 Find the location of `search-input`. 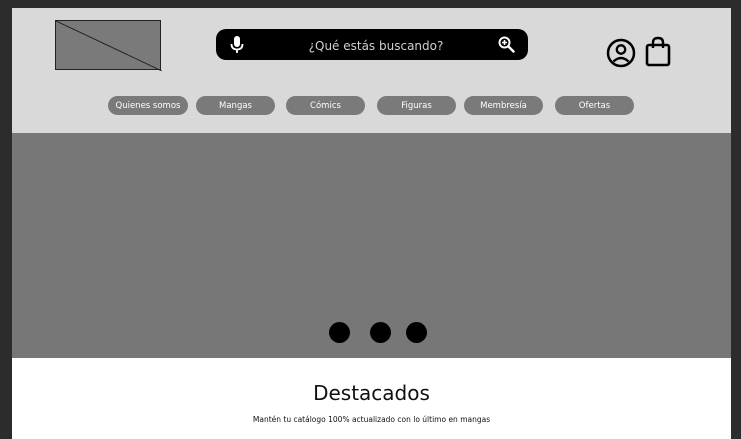

search-input is located at coordinates (376, 45).